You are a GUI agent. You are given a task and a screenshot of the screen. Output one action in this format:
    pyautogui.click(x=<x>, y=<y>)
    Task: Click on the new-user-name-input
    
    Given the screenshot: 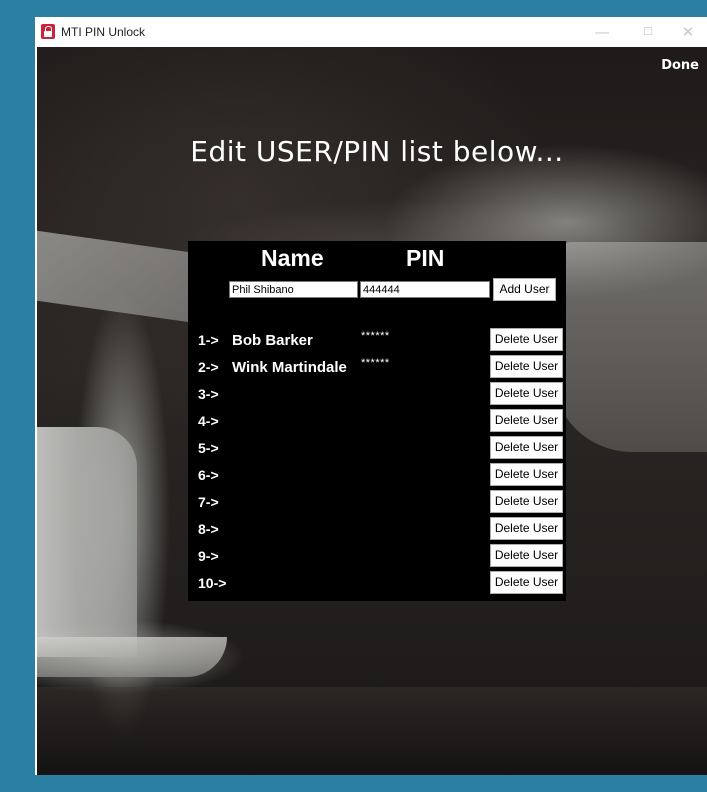 What is the action you would take?
    pyautogui.click(x=293, y=289)
    